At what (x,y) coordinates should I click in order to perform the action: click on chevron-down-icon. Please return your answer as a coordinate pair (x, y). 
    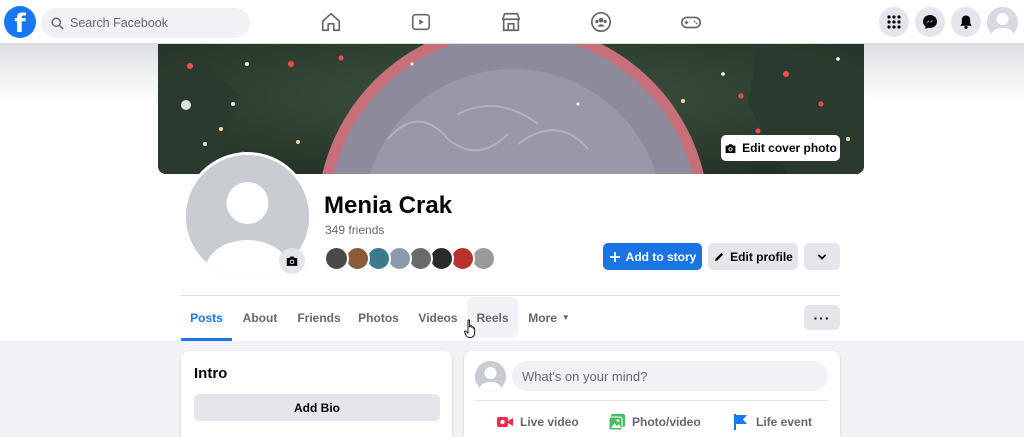
    Looking at the image, I should click on (822, 257).